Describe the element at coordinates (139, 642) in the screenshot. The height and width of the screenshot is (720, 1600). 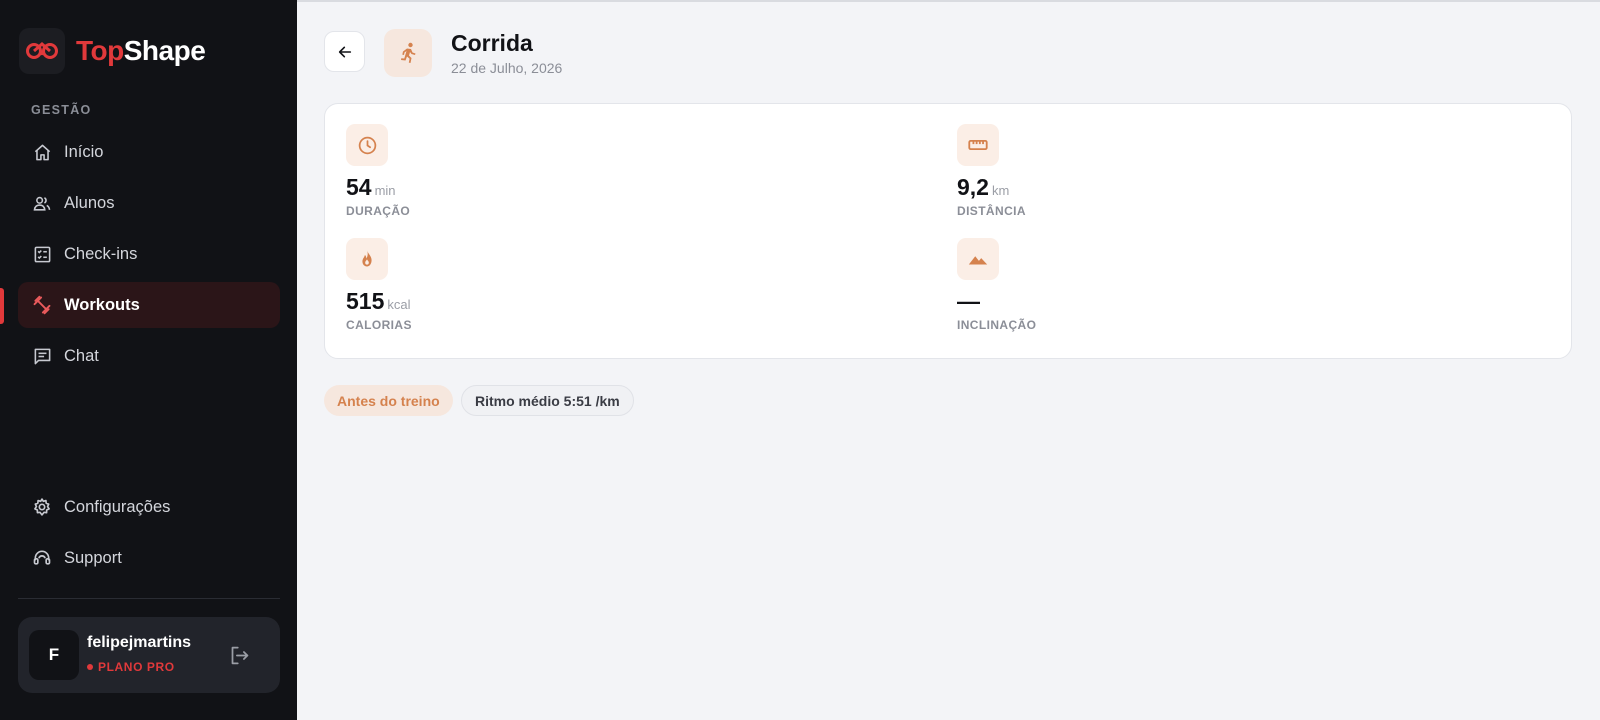
I see `username: felipejmartins` at that location.